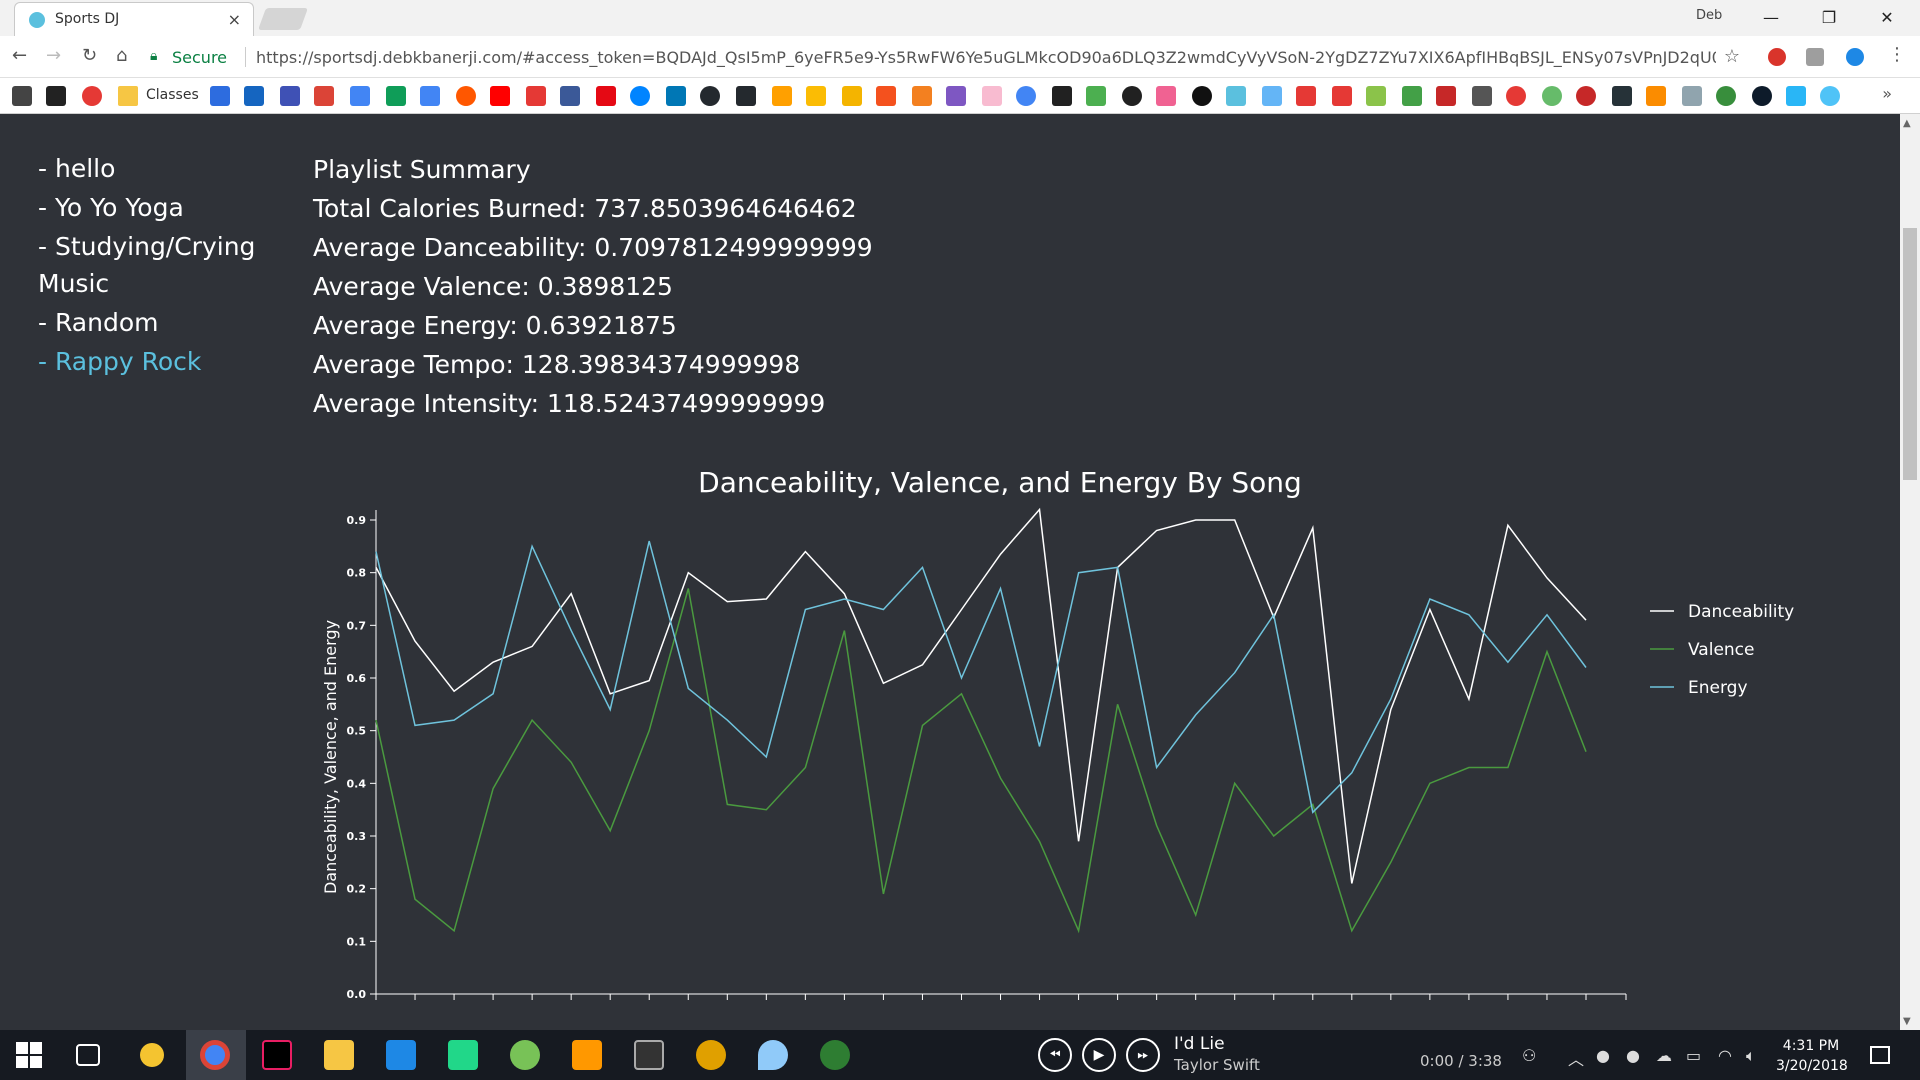 The height and width of the screenshot is (1080, 1920). I want to click on playlist-item-hello: - hello, so click(158, 168).